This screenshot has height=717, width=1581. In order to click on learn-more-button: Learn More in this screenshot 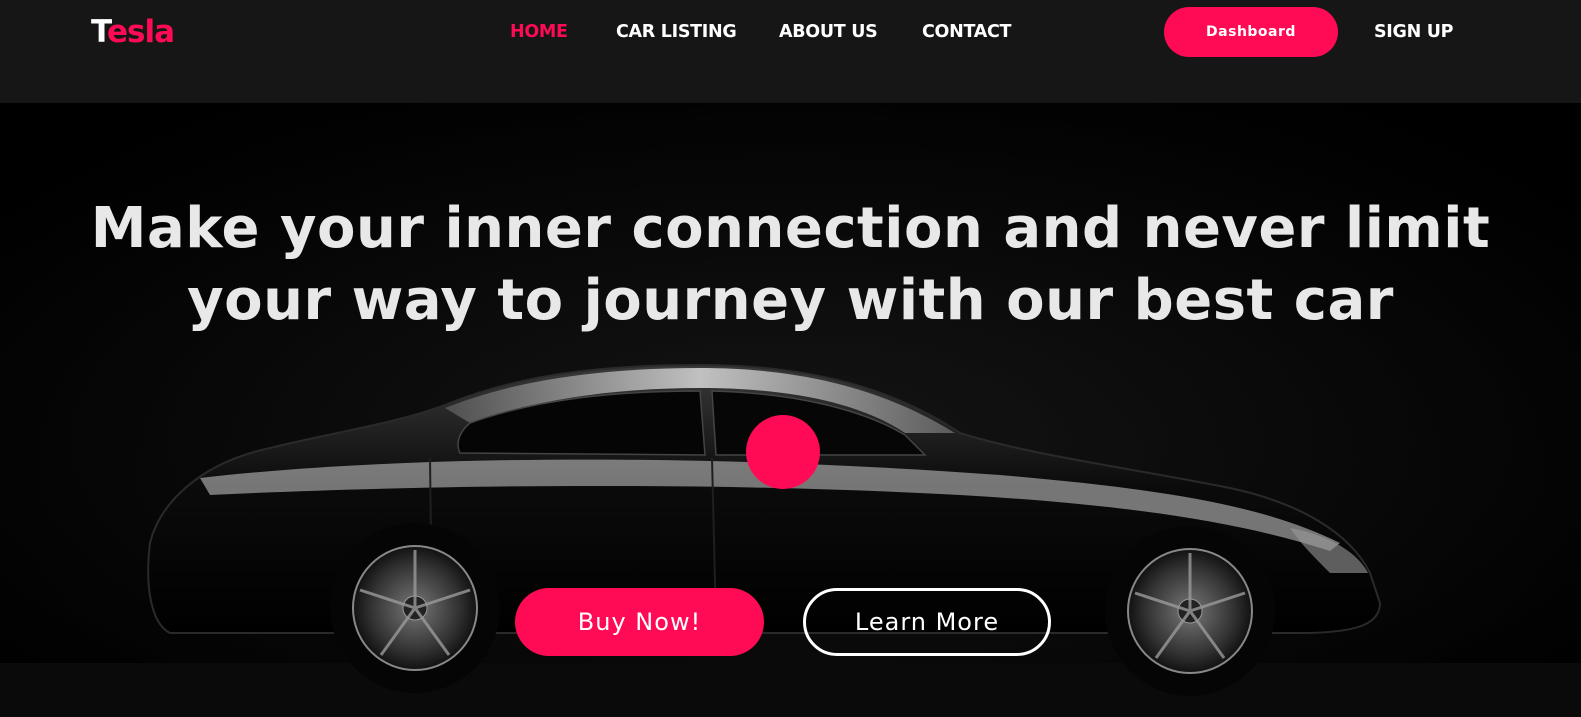, I will do `click(927, 622)`.